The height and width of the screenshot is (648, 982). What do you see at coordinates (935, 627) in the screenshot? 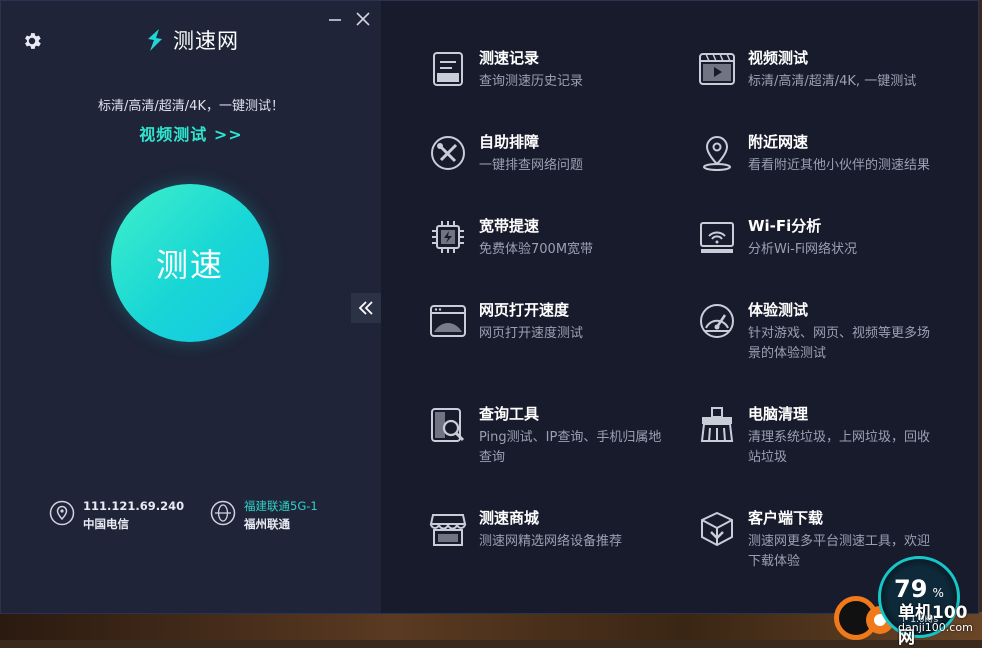
I see `watermark-subtext: danji100.com` at bounding box center [935, 627].